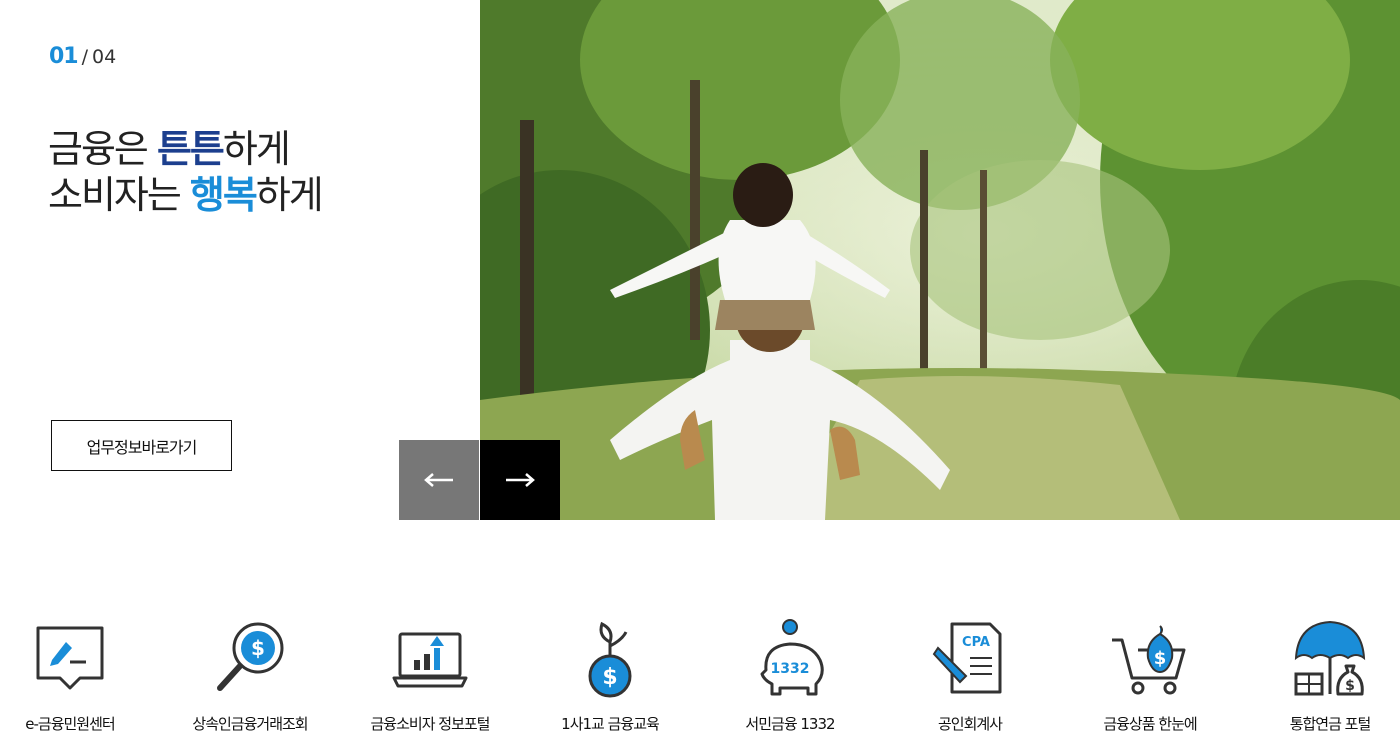 This screenshot has width=1400, height=734. I want to click on quick-link-consumer-portal: 금융소비자 정보포털, so click(430, 666).